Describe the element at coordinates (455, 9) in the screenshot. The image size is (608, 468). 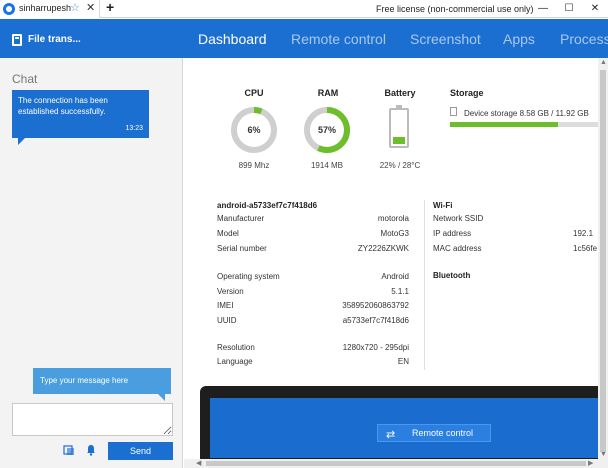
I see `license-text: Free license (non-commercial use only)` at that location.